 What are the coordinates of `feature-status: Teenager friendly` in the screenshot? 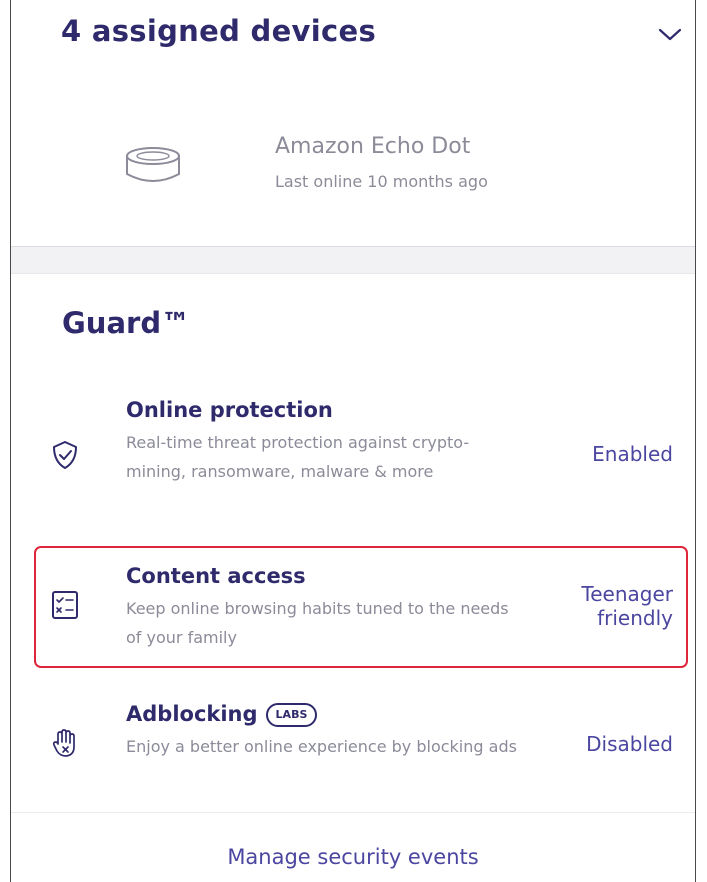 It's located at (627, 606).